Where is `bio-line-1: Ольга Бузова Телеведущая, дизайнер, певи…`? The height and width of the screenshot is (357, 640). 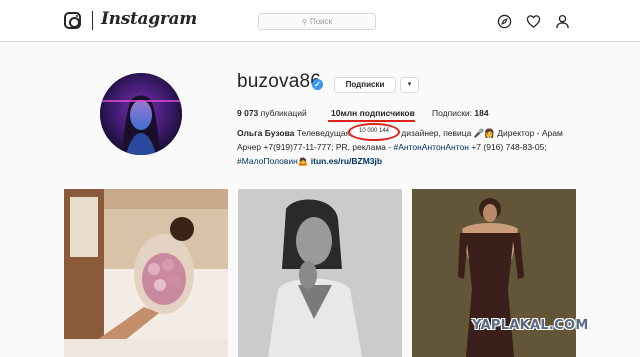 bio-line-1: Ольга Бузова Телеведущая, дизайнер, певи… is located at coordinates (400, 133).